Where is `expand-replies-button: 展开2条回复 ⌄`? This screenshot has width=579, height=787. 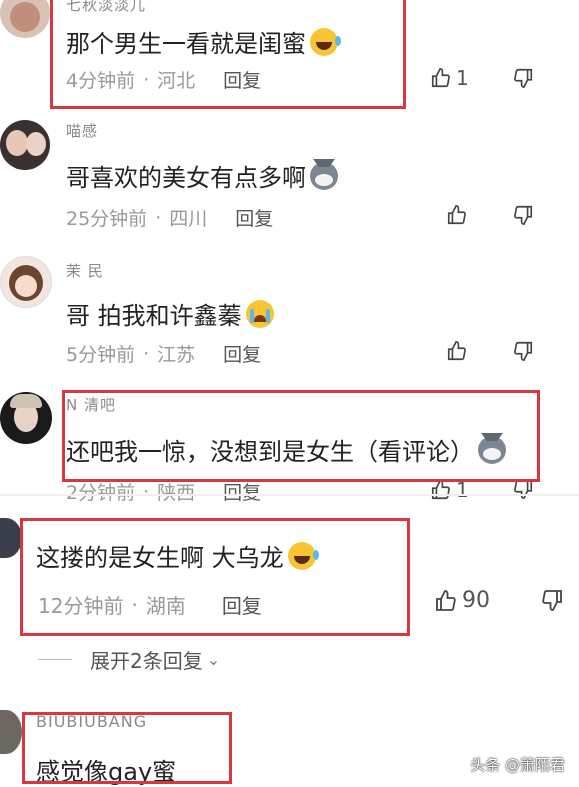 expand-replies-button: 展开2条回复 ⌄ is located at coordinates (129, 659).